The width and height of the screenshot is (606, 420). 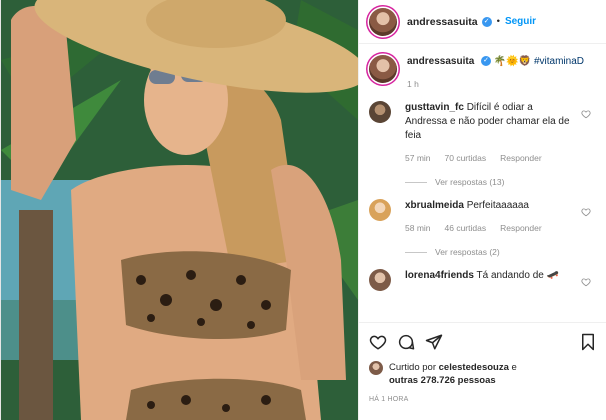 I want to click on post-caption: andressasuita ✓ 🌴🌞🦁 #vitaminaD 1 h, so click(x=483, y=72).